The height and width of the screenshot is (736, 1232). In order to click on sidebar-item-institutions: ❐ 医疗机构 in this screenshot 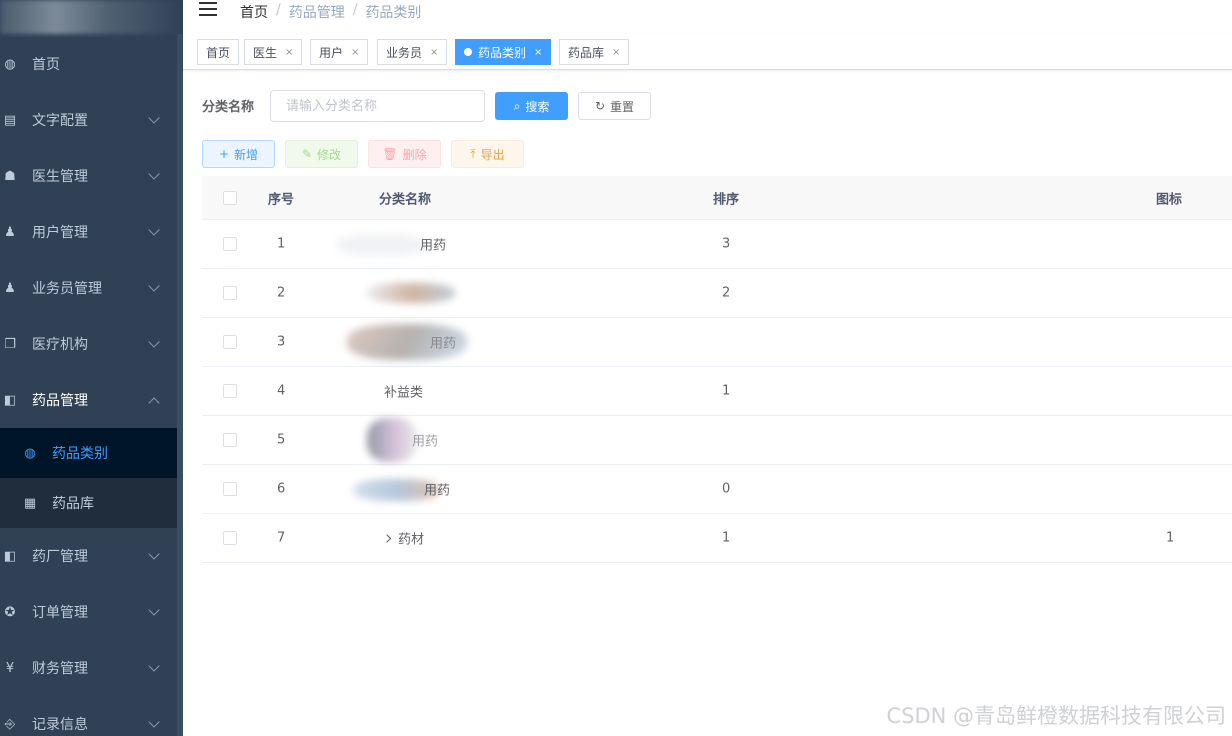, I will do `click(88, 344)`.